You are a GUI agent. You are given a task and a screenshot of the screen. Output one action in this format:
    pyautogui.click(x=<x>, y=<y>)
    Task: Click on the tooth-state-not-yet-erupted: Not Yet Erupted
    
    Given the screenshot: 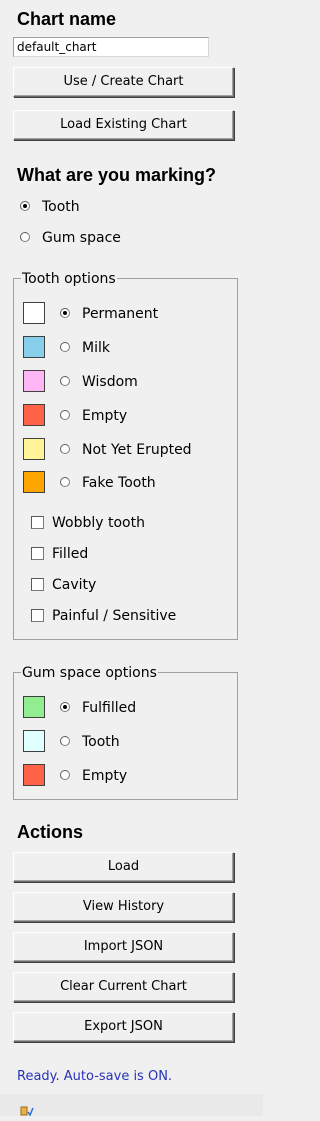 What is the action you would take?
    pyautogui.click(x=123, y=450)
    